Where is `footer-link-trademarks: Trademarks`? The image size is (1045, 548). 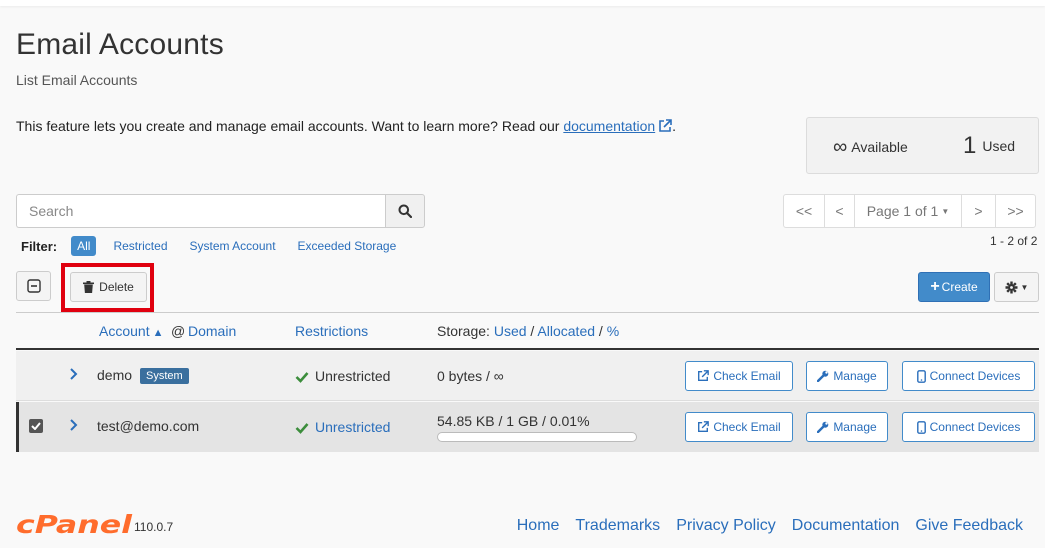
footer-link-trademarks: Trademarks is located at coordinates (617, 526).